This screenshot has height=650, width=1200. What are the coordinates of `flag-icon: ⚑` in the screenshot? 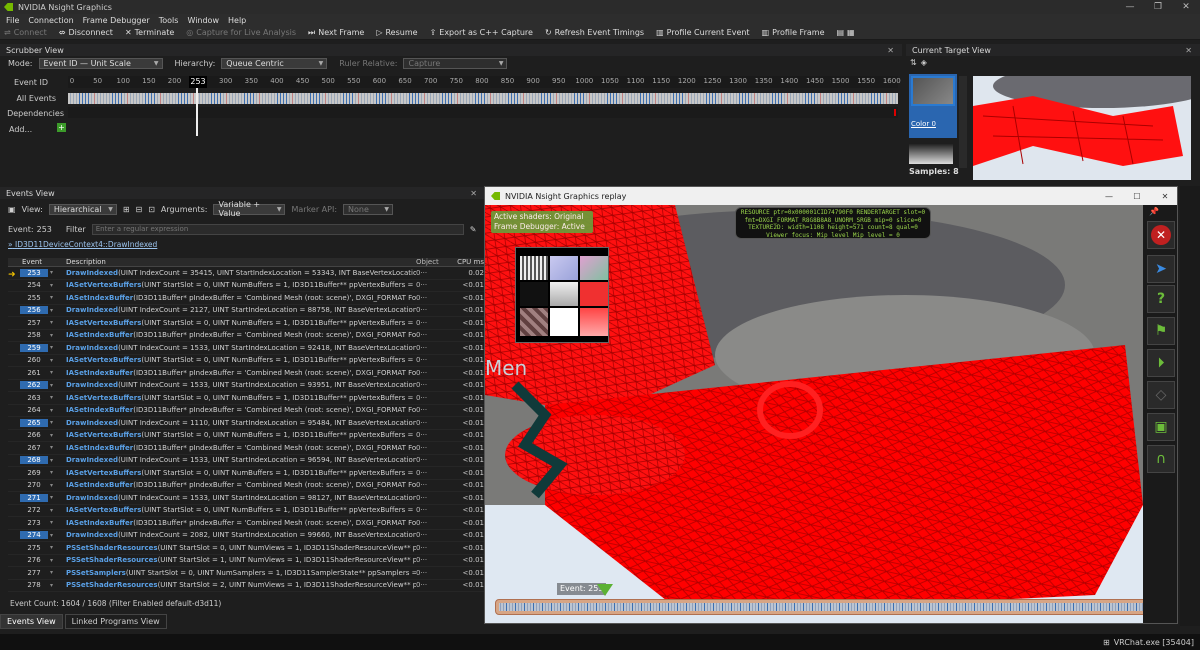 It's located at (1161, 331).